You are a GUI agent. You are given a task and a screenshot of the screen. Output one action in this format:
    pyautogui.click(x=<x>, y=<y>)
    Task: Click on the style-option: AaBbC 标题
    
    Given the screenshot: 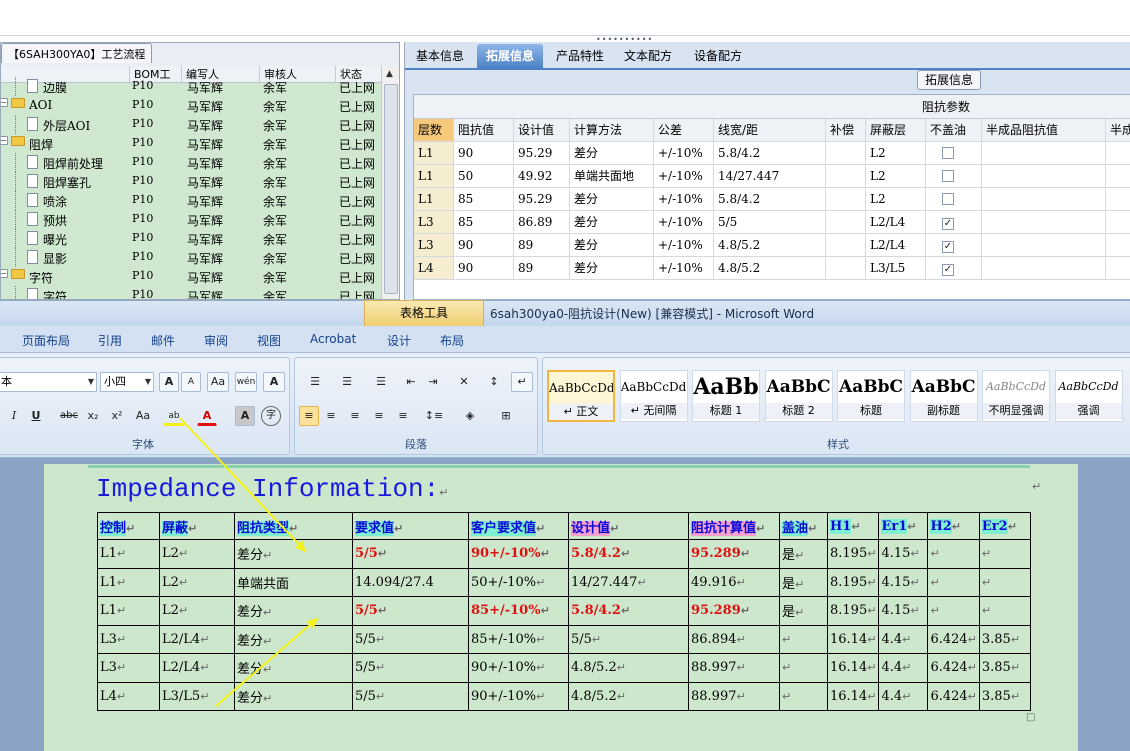 What is the action you would take?
    pyautogui.click(x=871, y=396)
    